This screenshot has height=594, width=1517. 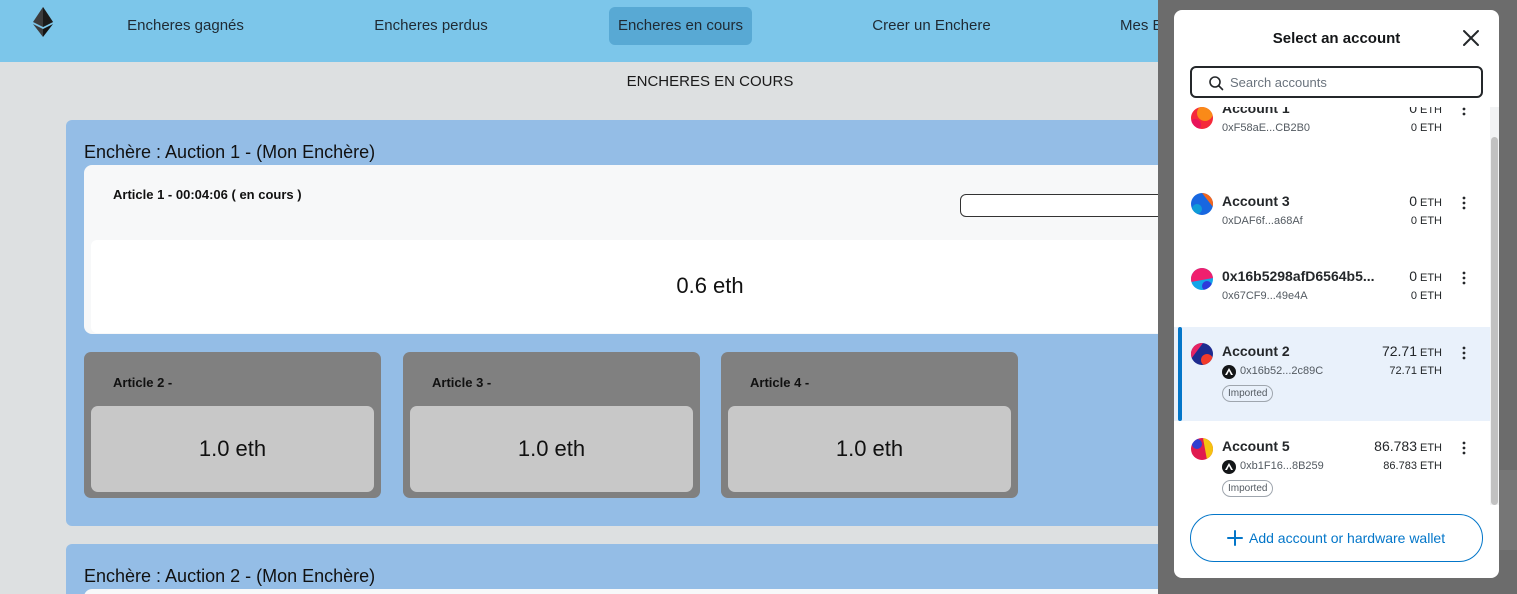 I want to click on current-article-label: Article 1 - 00:04:06 ( en cours ), so click(x=207, y=194).